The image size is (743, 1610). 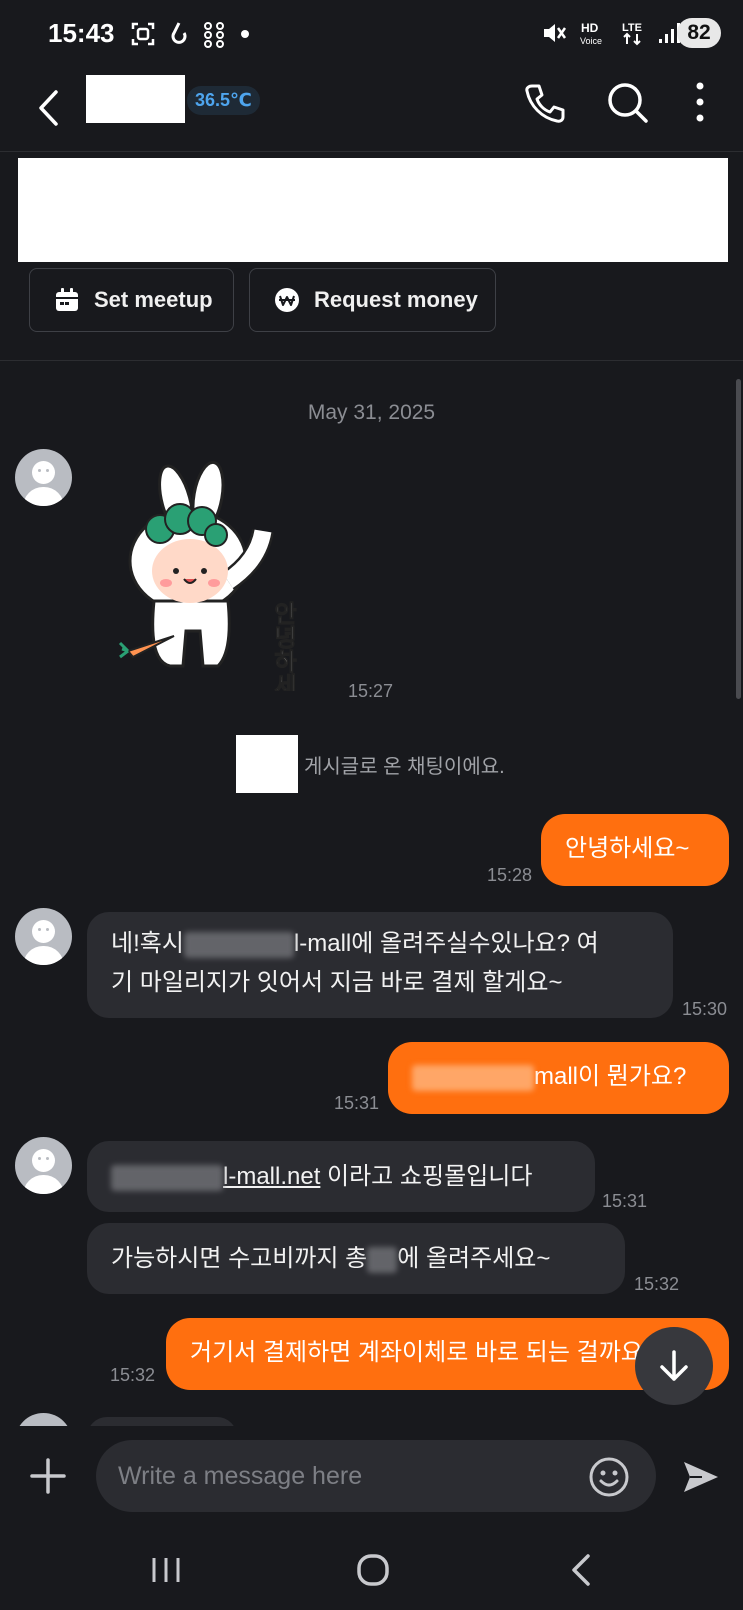 I want to click on chat-header: 36.5℃, so click(x=371, y=109).